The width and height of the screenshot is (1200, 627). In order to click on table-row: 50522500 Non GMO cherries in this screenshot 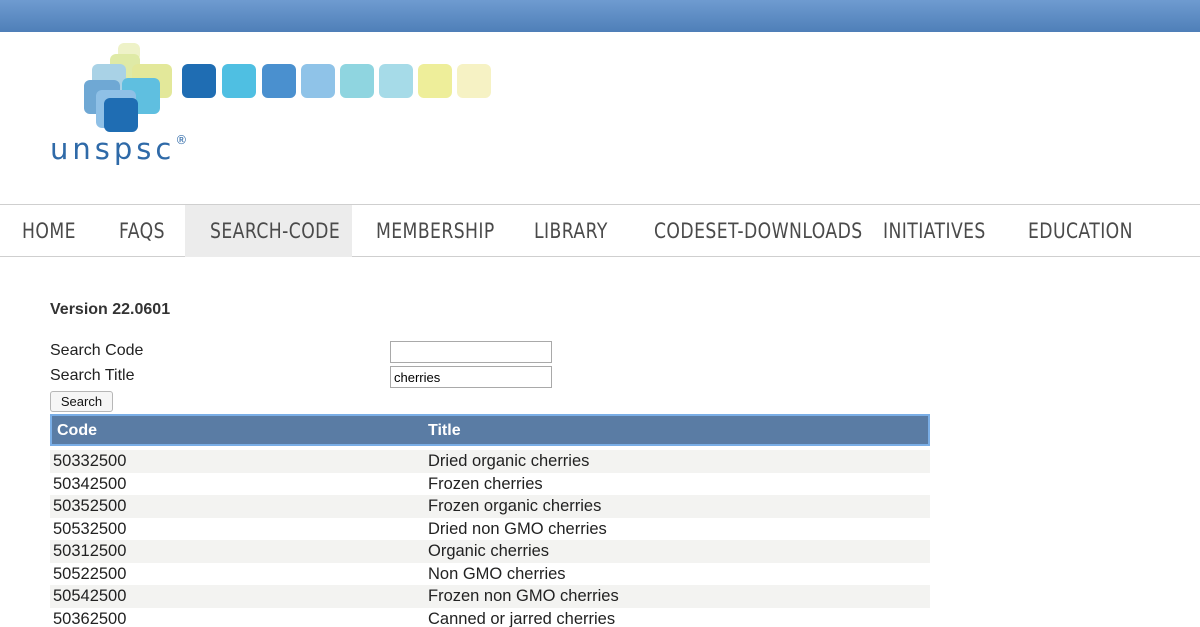, I will do `click(490, 574)`.